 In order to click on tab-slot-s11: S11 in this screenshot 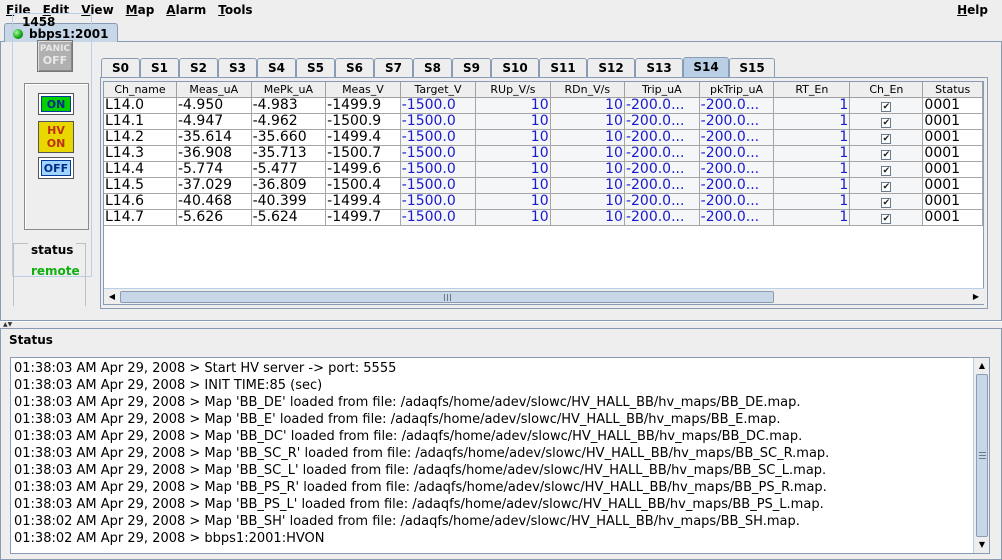, I will do `click(563, 67)`.